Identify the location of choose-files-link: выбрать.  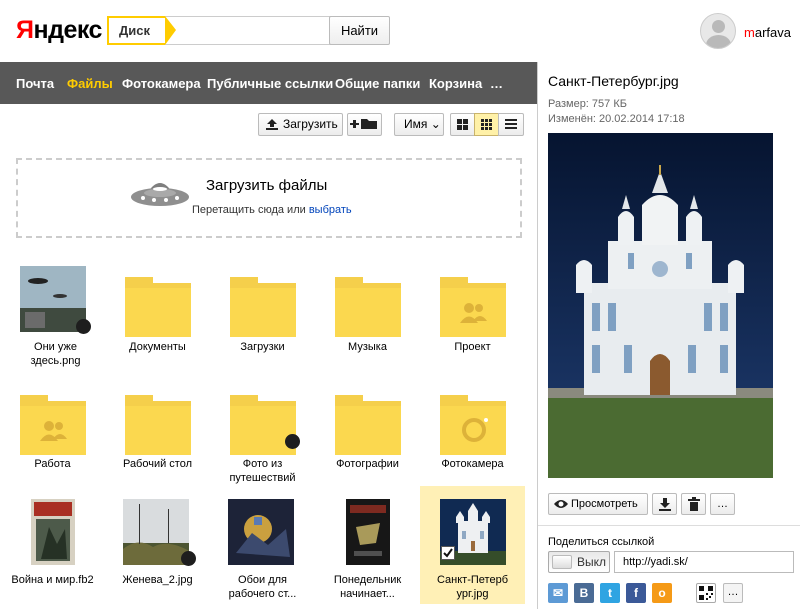
(330, 210).